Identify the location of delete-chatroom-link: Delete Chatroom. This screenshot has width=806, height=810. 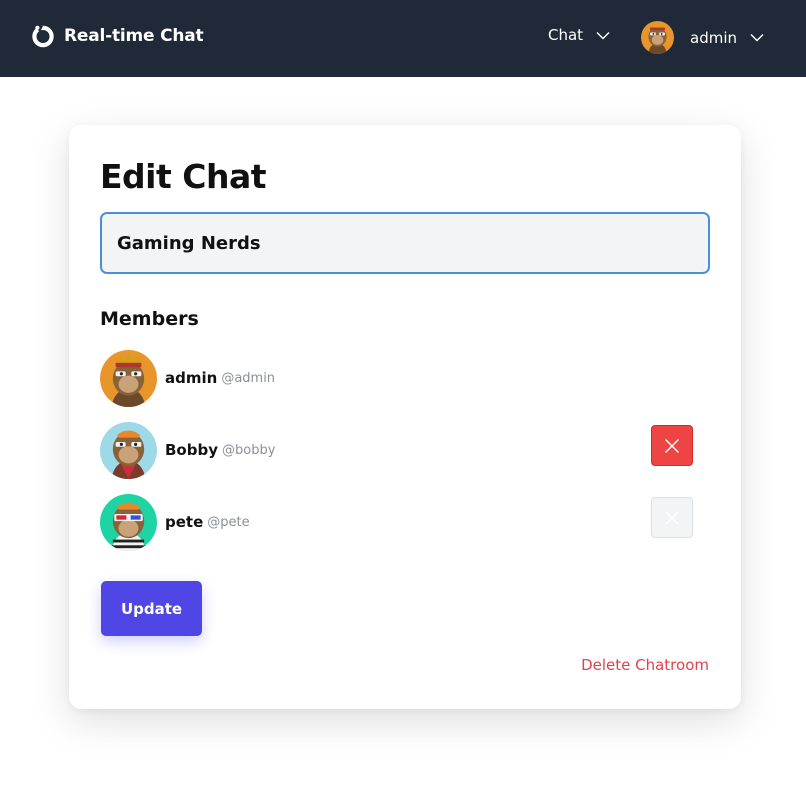
(645, 665).